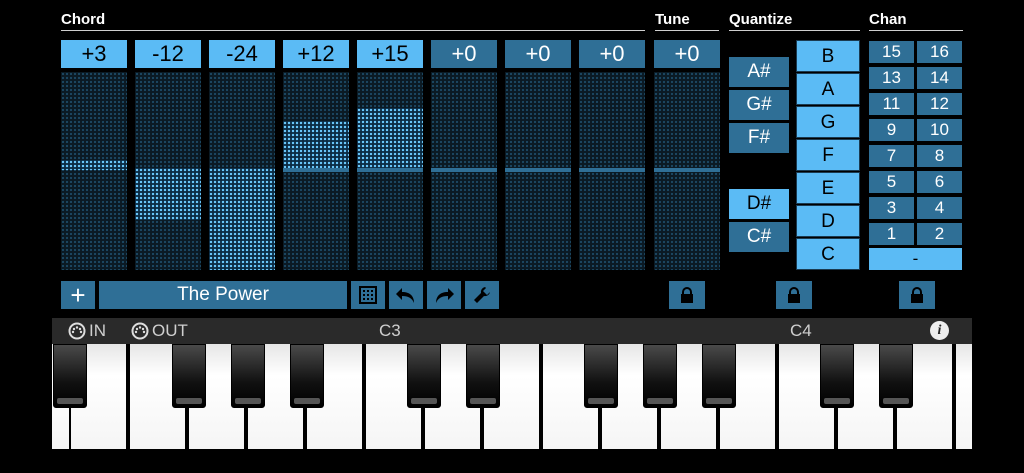 Image resolution: width=1024 pixels, height=473 pixels. What do you see at coordinates (939, 208) in the screenshot?
I see `channel-4: 4` at bounding box center [939, 208].